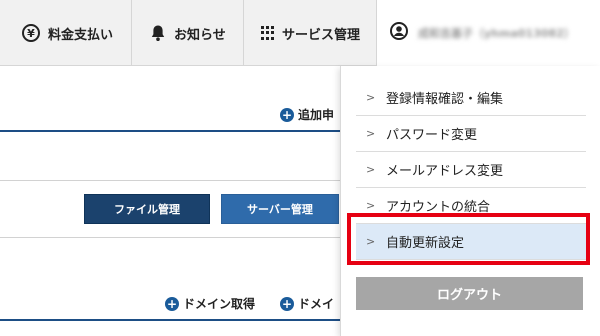 This screenshot has height=336, width=600. I want to click on menu-item-auto-renew: > 自動更新設定, so click(471, 242).